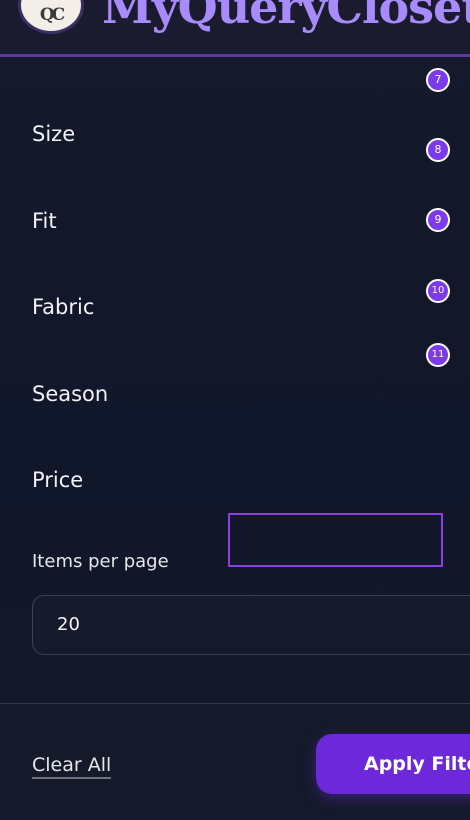 This screenshot has height=820, width=470. I want to click on step-badge-10: 10, so click(438, 291).